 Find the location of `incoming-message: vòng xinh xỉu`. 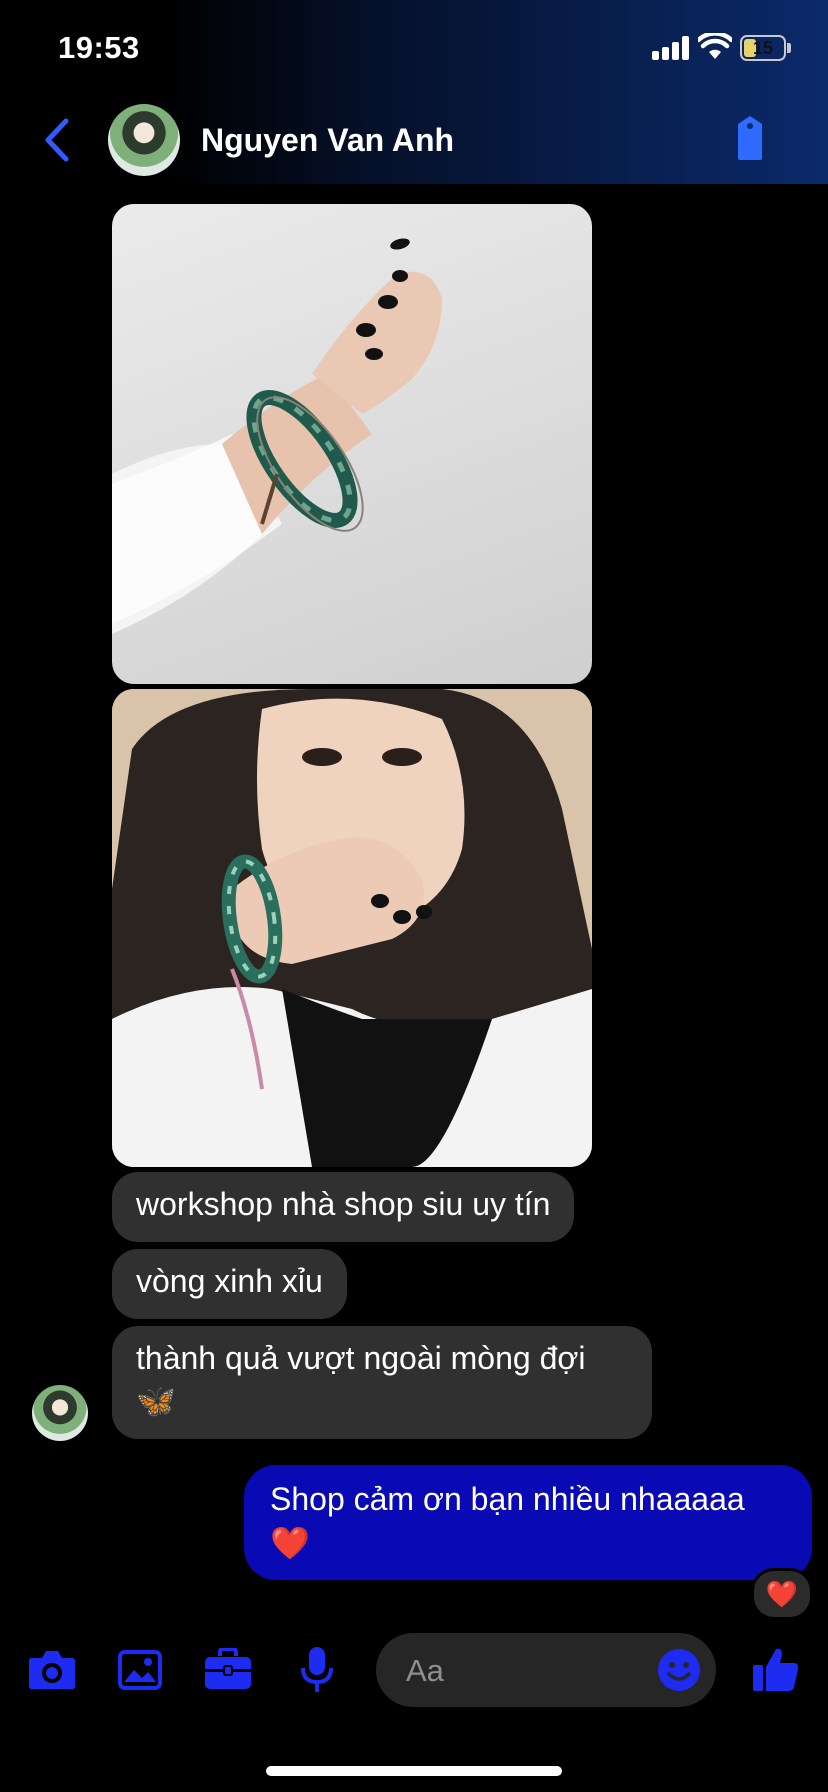

incoming-message: vòng xinh xỉu is located at coordinates (229, 1284).